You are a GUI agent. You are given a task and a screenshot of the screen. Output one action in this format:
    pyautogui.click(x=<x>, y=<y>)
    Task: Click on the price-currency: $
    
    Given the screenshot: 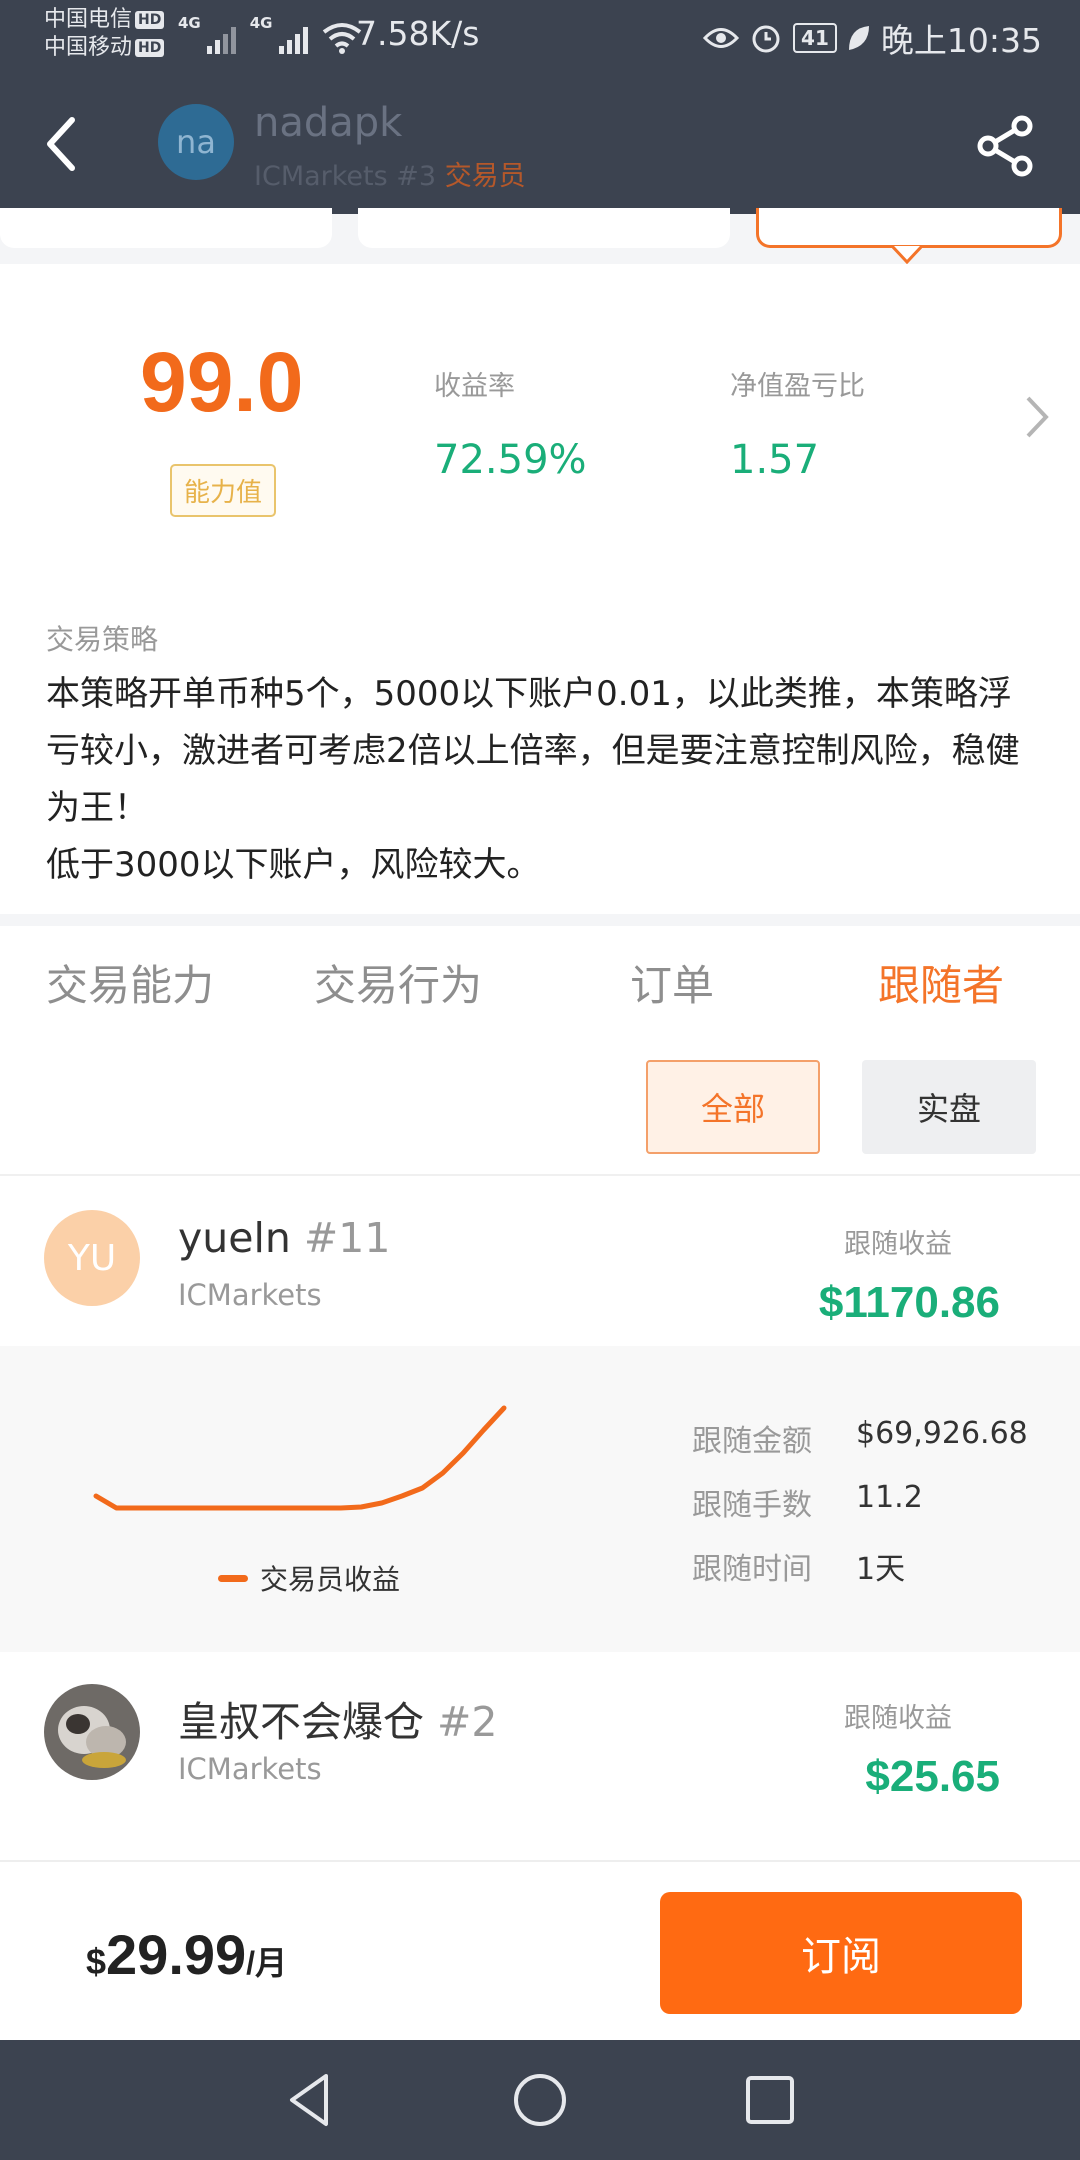 What is the action you would take?
    pyautogui.click(x=96, y=1961)
    